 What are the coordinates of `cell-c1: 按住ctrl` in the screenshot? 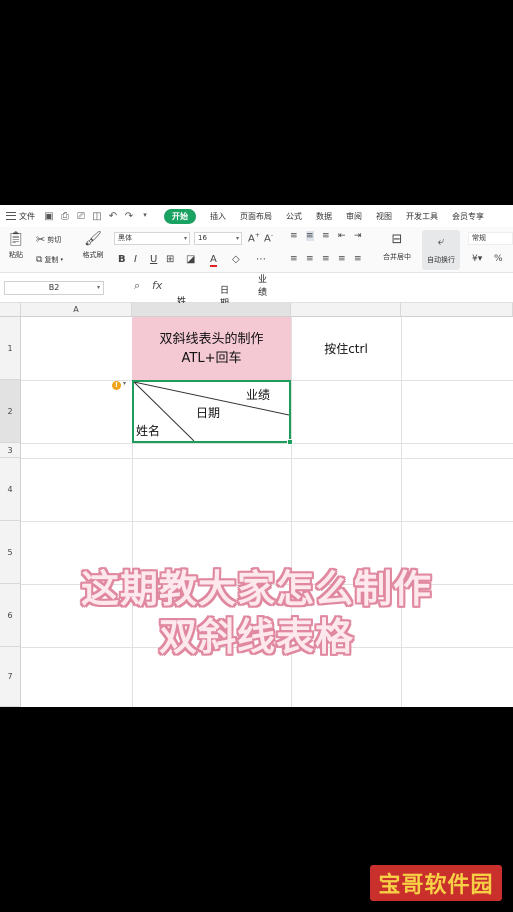 It's located at (346, 348).